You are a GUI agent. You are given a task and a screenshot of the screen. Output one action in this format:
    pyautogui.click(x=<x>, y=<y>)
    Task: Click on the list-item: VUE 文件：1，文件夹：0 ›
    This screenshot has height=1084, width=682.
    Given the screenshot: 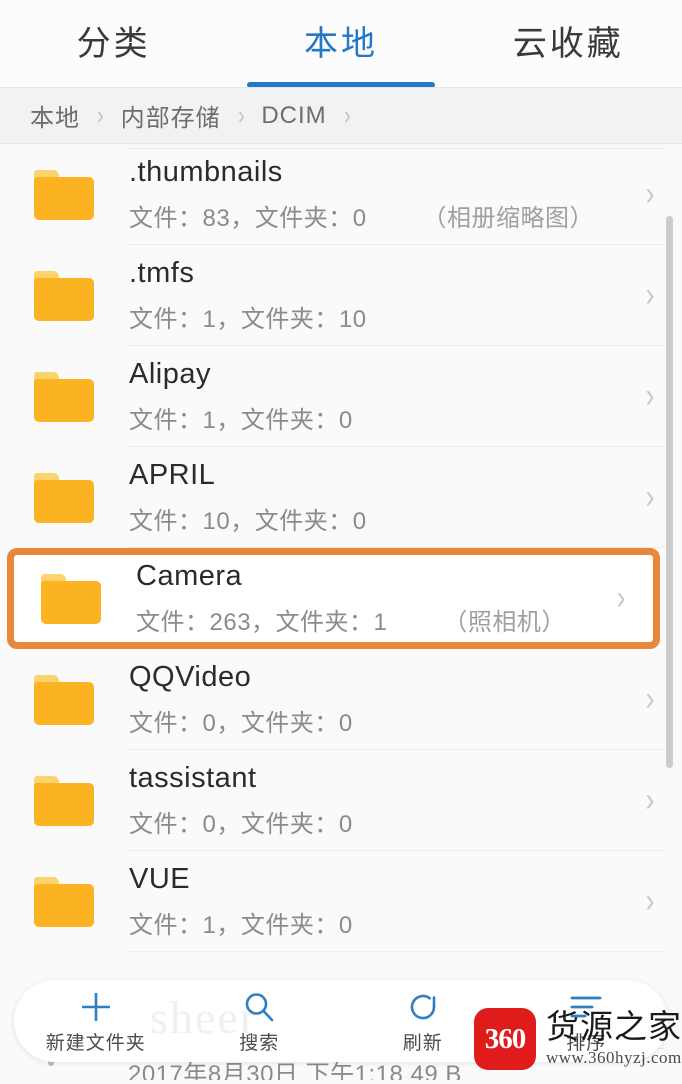 What is the action you would take?
    pyautogui.click(x=341, y=901)
    